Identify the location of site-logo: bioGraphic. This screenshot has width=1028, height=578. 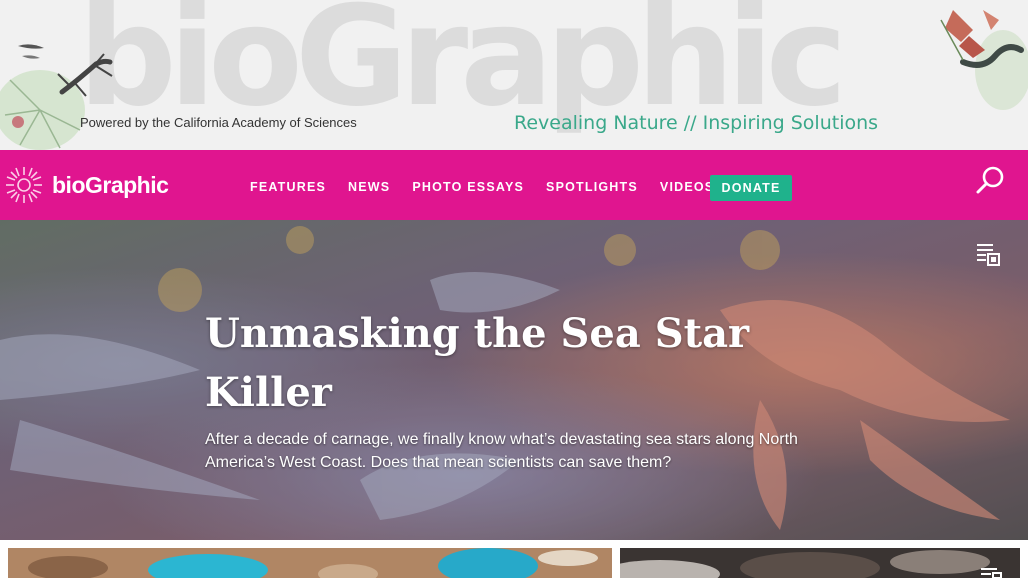
(86, 185).